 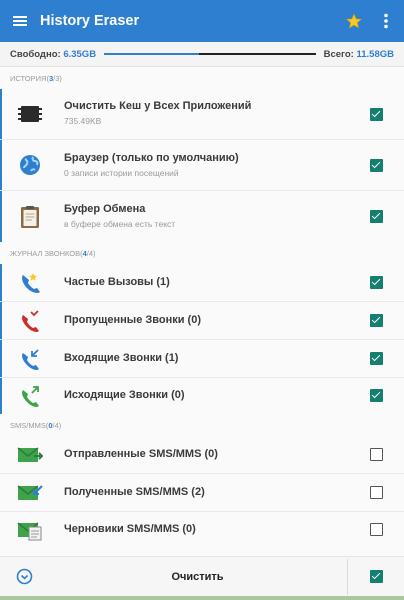 I want to click on clipboard-icon, so click(x=30, y=217).